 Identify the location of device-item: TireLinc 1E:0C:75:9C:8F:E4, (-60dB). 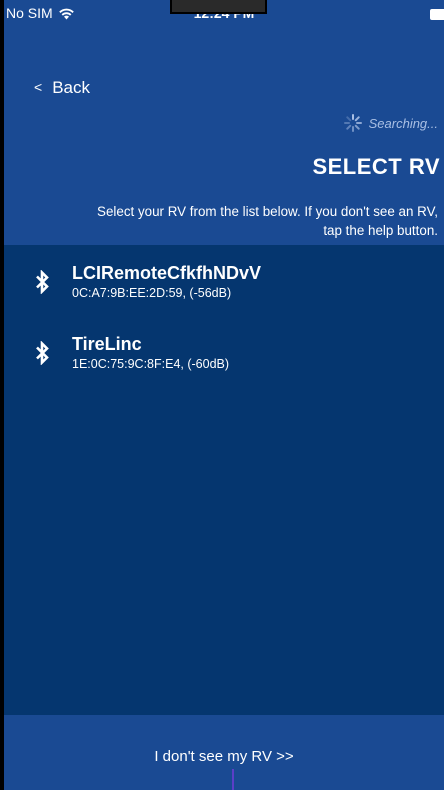
(224, 362).